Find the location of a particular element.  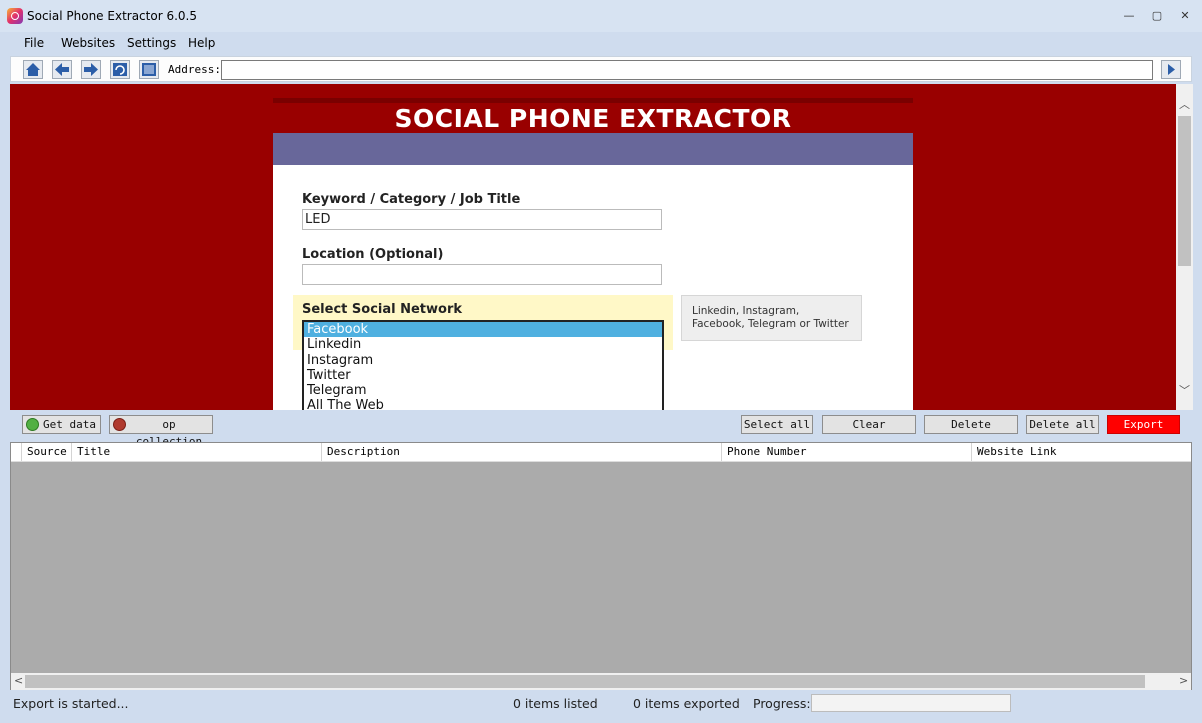

page-title: SOCIAL PHONE EXTRACTOR is located at coordinates (593, 118).